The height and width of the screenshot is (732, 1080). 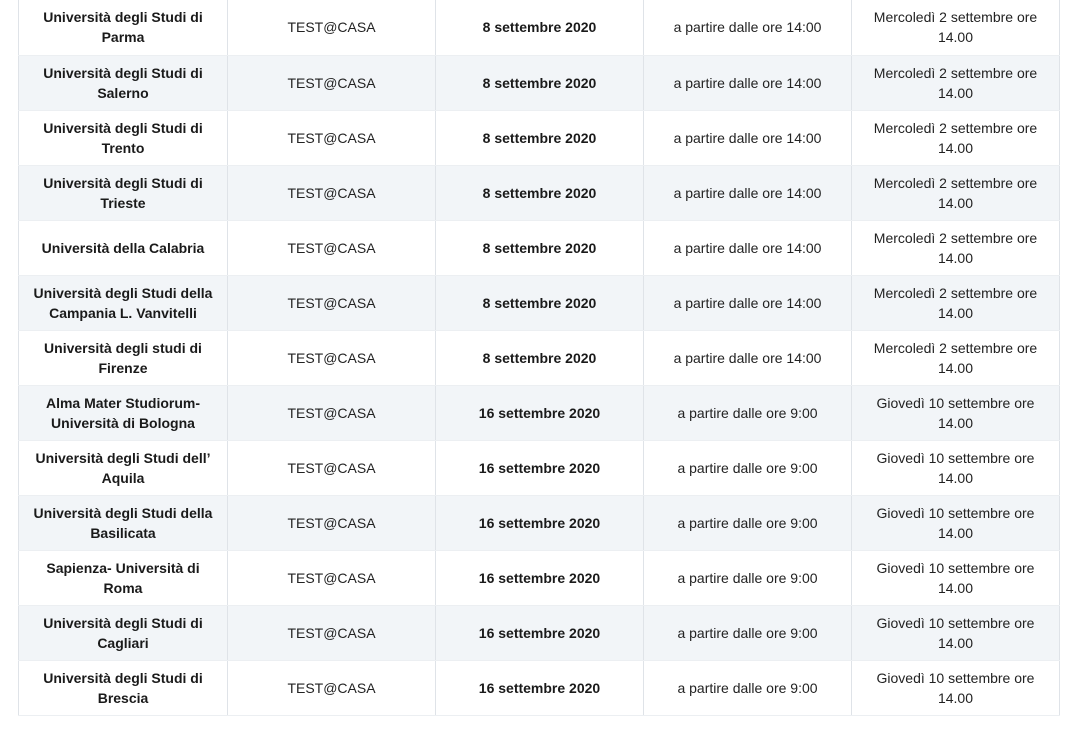 I want to click on university-cell: Università degli Studi di Trieste, so click(x=123, y=193).